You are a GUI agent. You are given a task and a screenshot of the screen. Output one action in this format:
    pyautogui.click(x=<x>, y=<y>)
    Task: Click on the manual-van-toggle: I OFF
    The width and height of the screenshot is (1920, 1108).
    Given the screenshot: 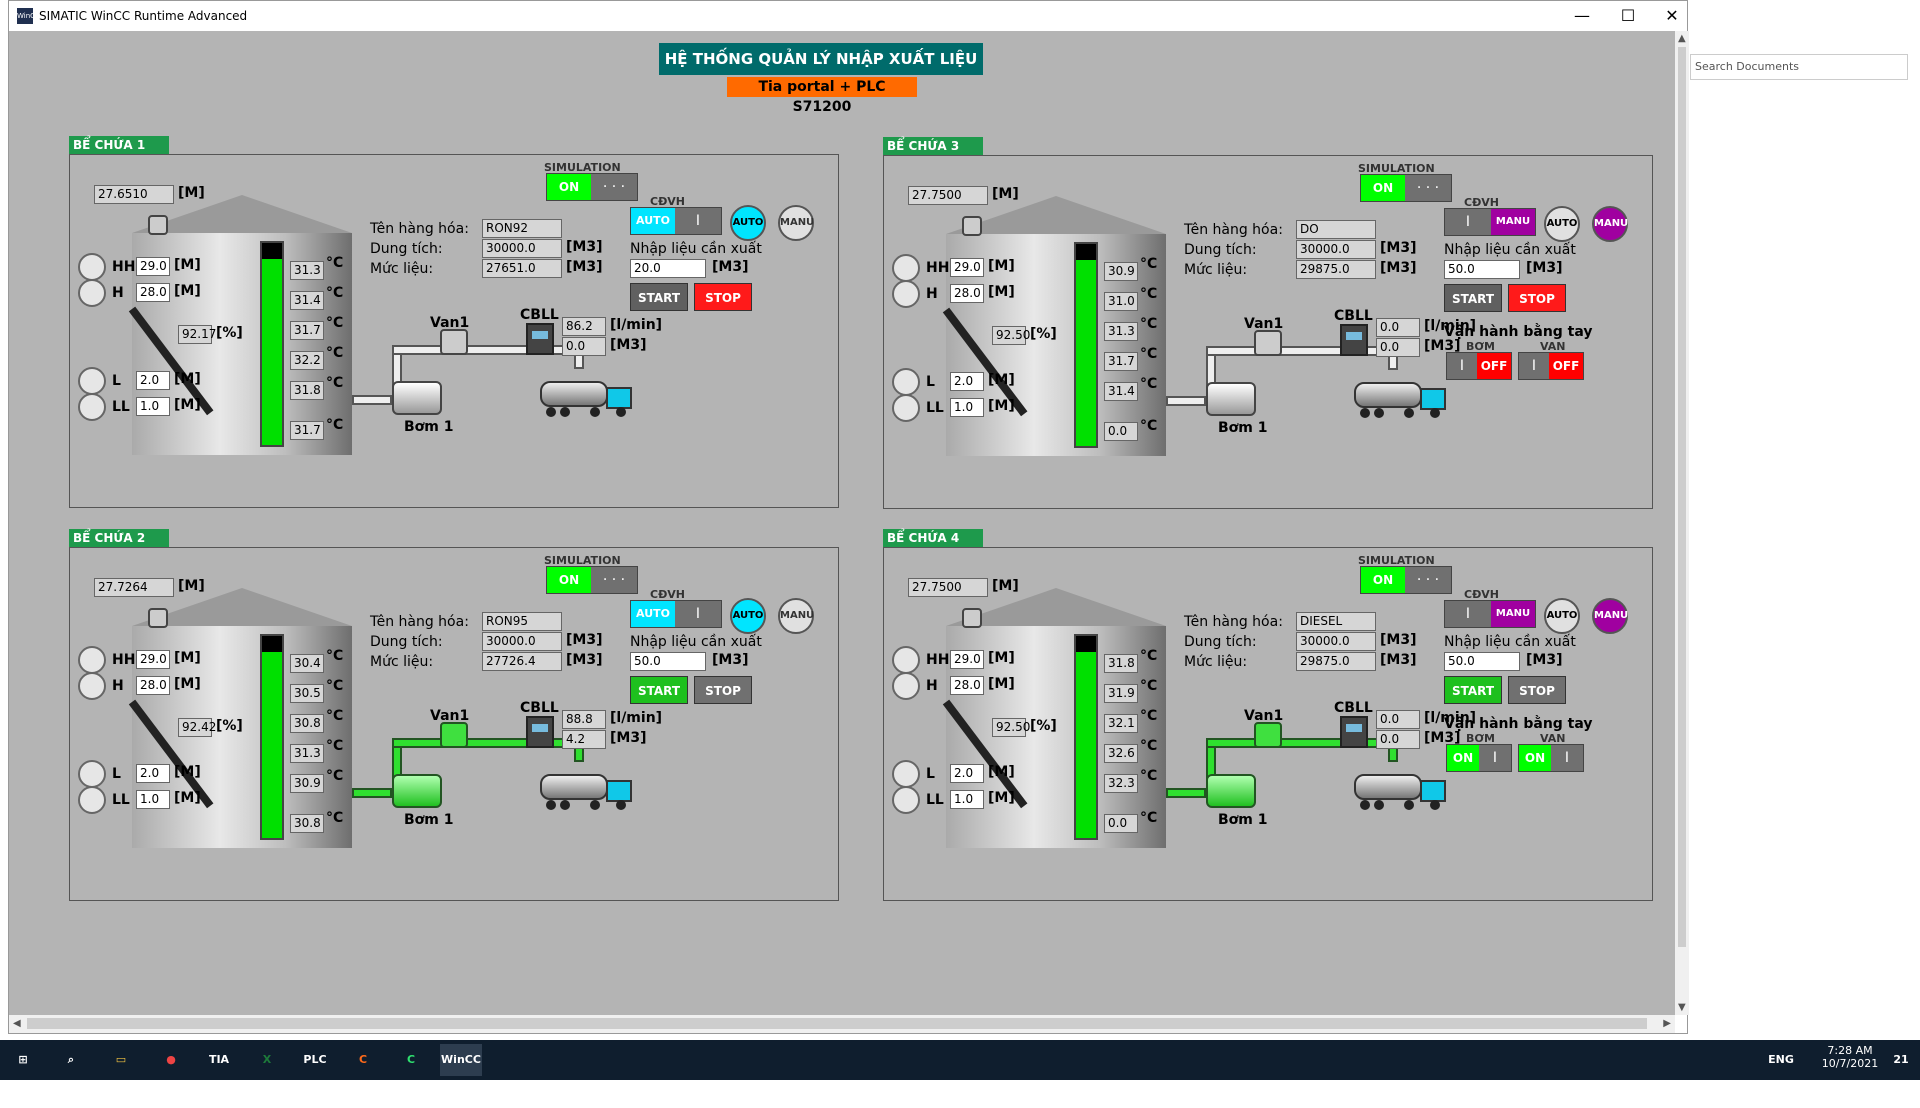 What is the action you would take?
    pyautogui.click(x=1551, y=366)
    